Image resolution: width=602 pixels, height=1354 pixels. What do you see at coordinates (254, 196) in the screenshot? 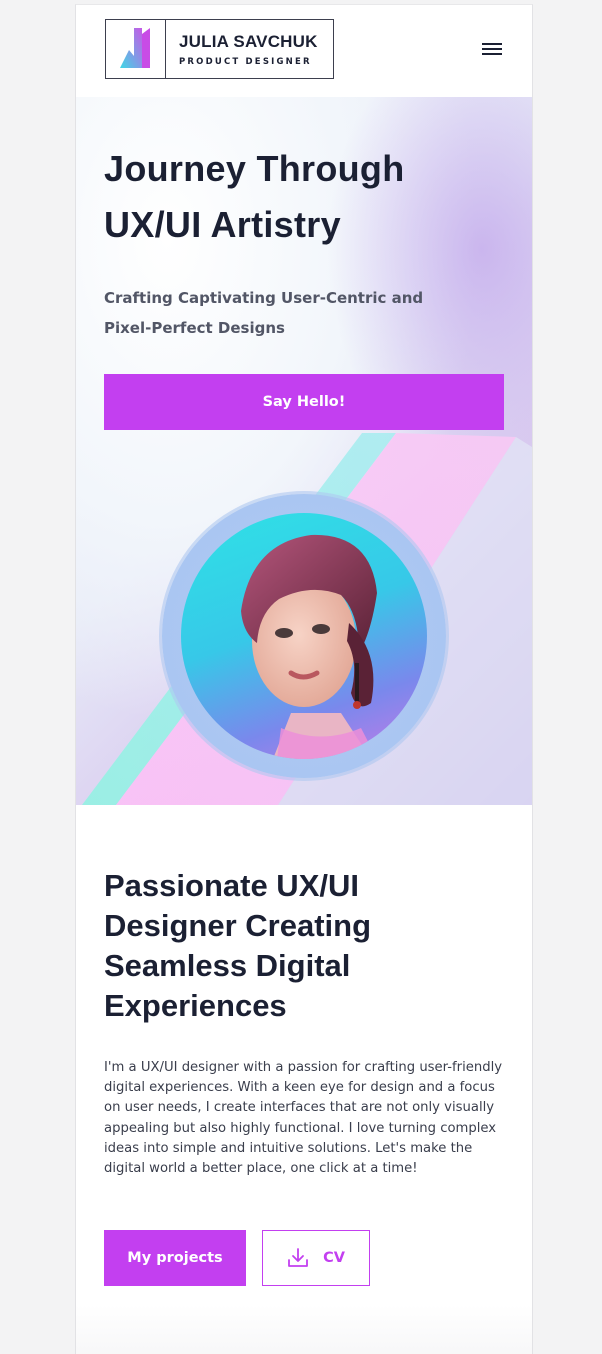
I see `hero-title: Journey Through UX/UI Artistry` at bounding box center [254, 196].